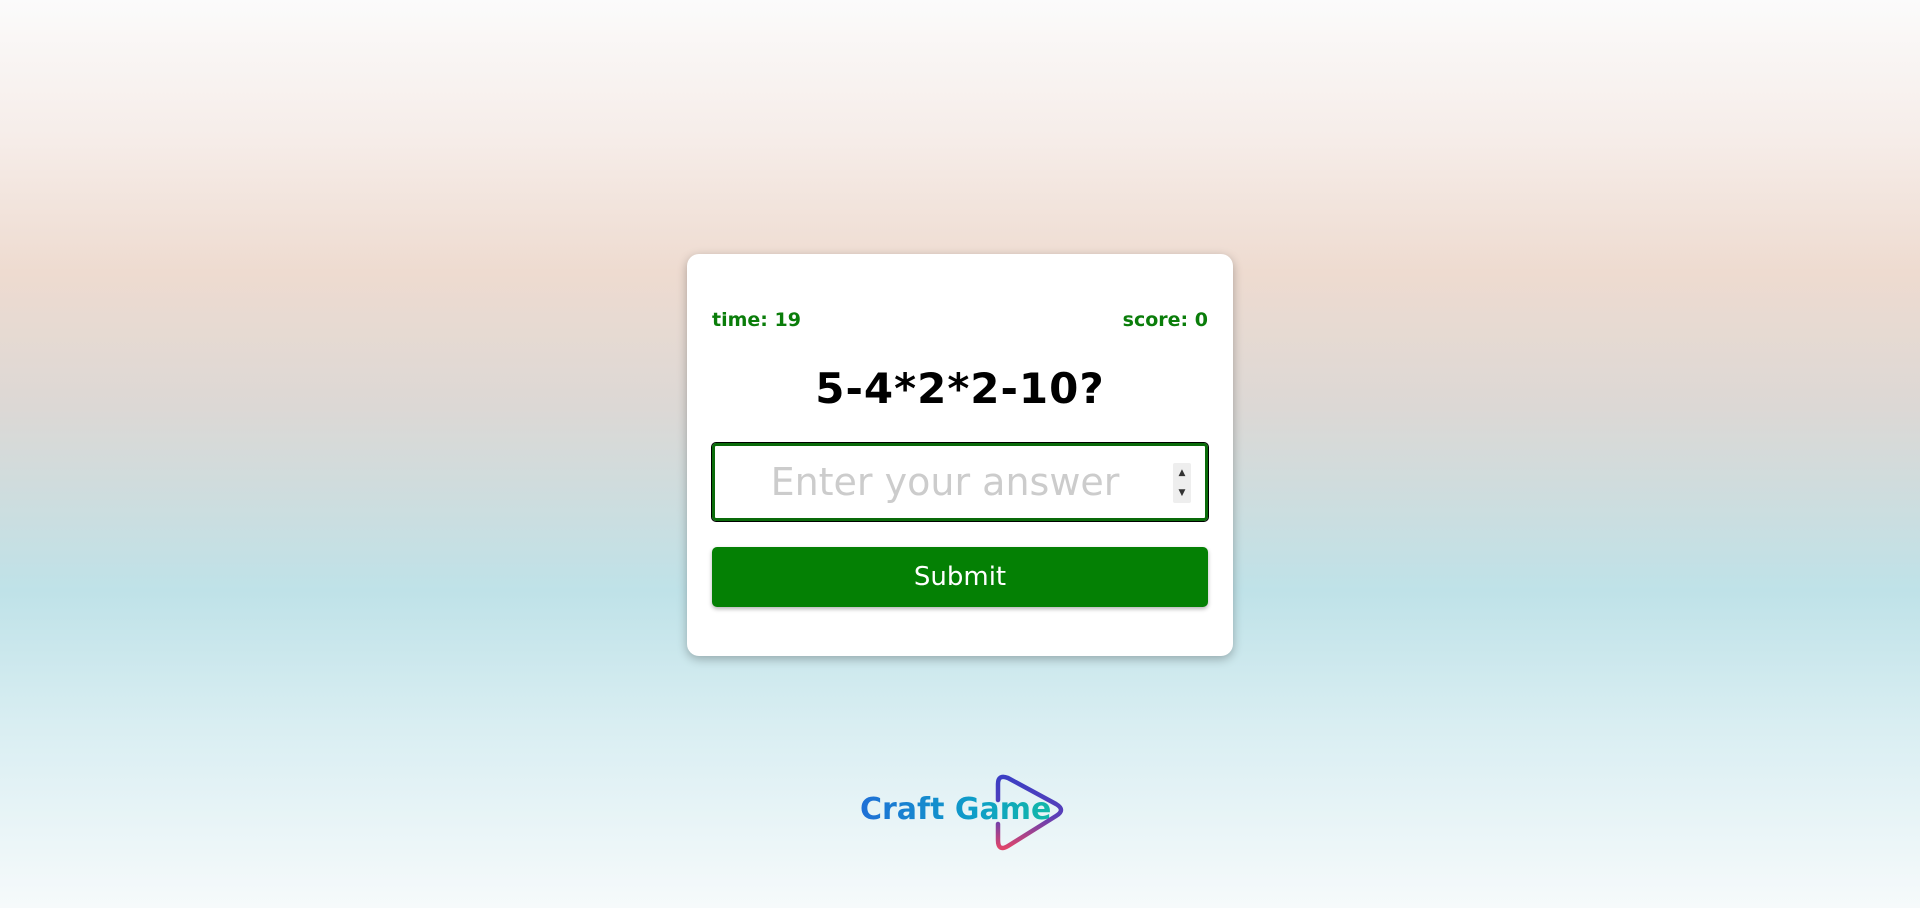  I want to click on stats-bar: time: 19 score: 0, so click(960, 321).